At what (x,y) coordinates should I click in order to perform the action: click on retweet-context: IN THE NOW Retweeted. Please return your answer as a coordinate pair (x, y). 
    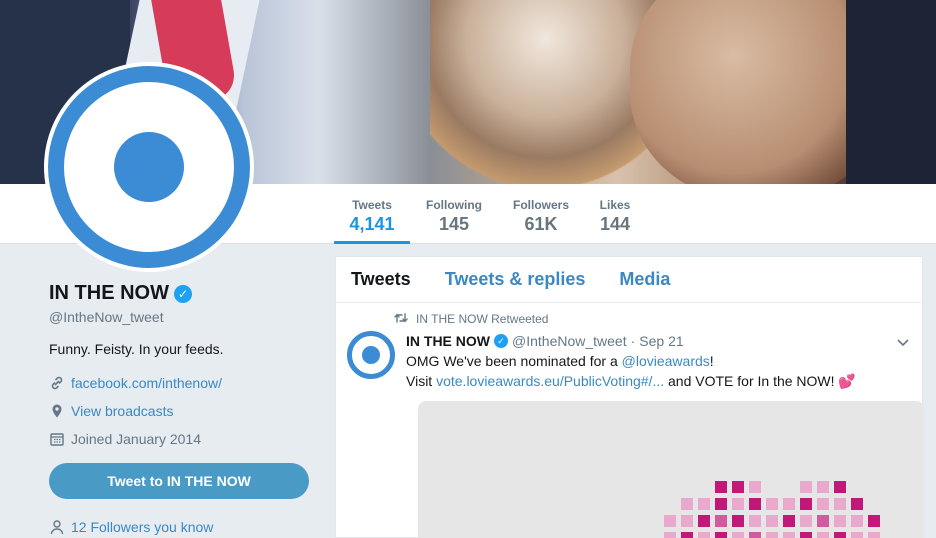
    Looking at the image, I should click on (652, 319).